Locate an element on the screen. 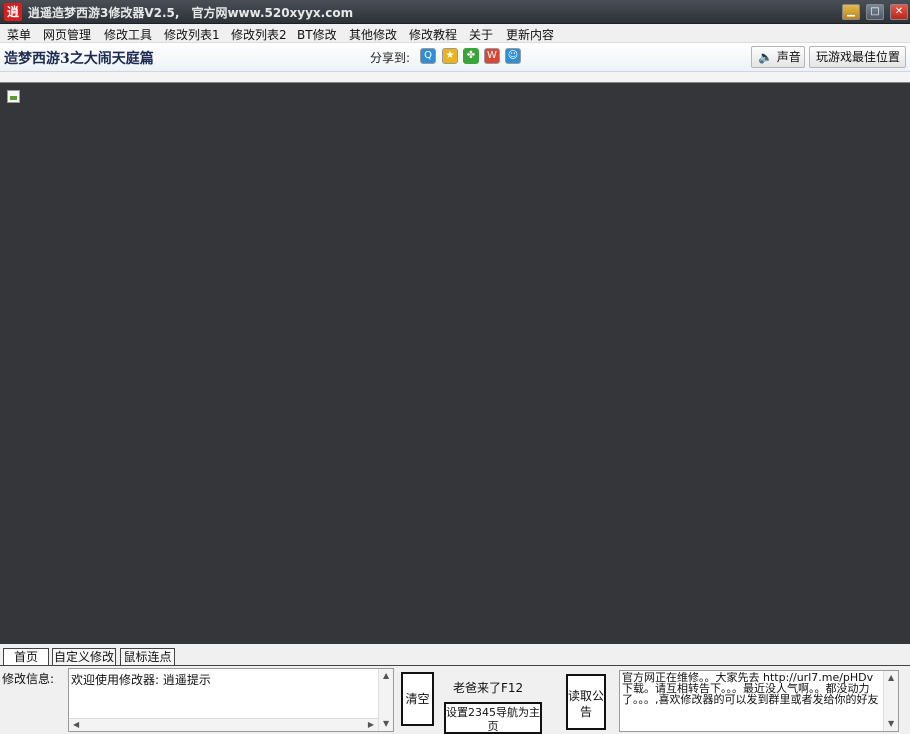 The width and height of the screenshot is (910, 734). maximize-icon: □ is located at coordinates (875, 11).